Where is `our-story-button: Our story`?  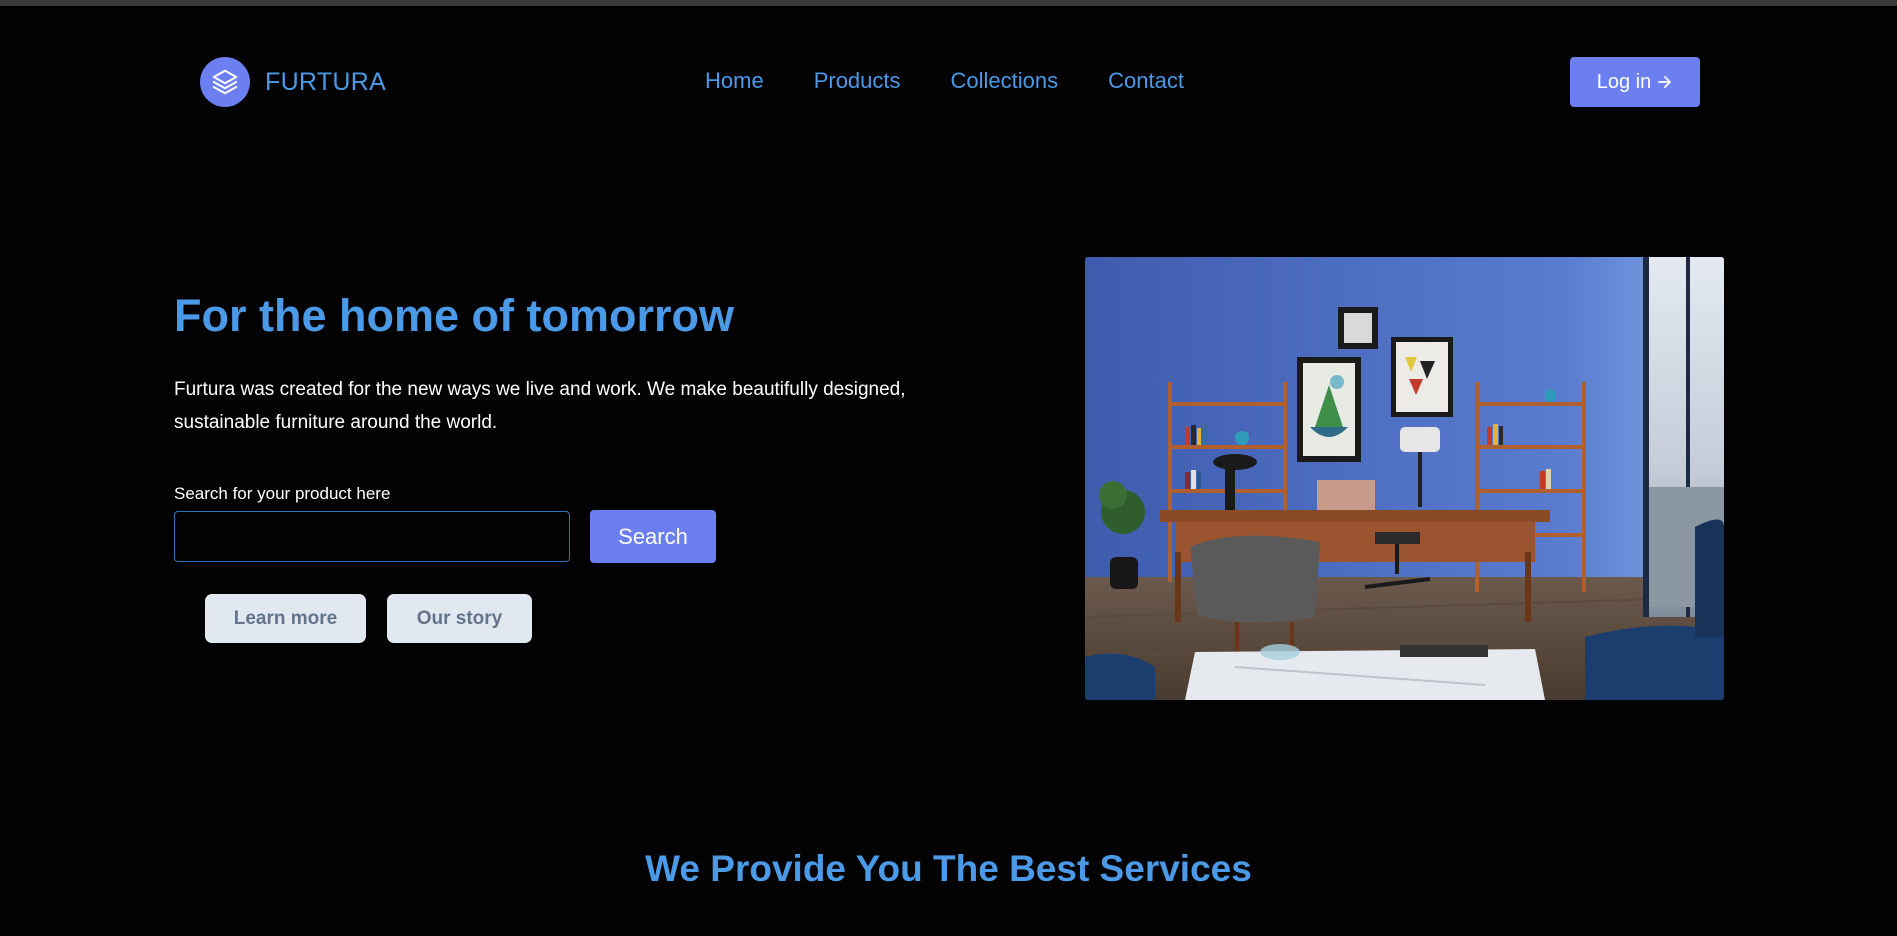 our-story-button: Our story is located at coordinates (459, 618).